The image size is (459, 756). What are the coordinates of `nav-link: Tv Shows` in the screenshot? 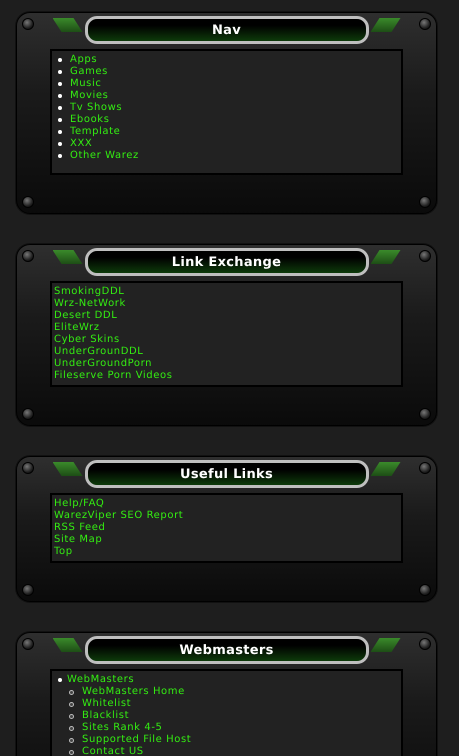 It's located at (96, 108).